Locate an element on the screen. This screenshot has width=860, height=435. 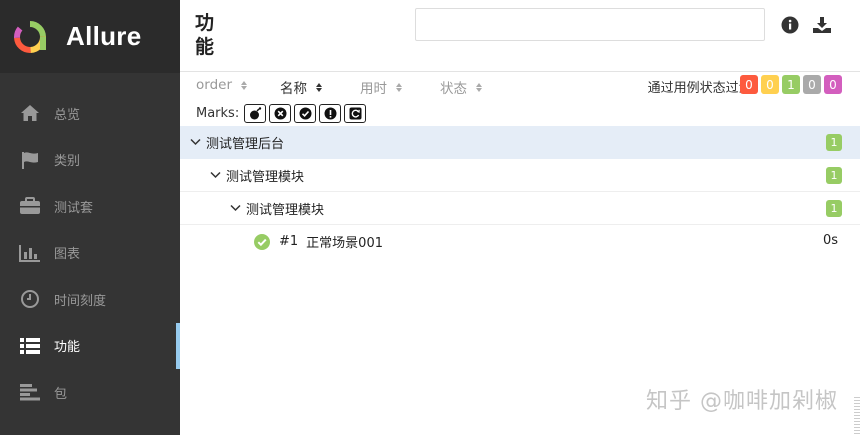
counter-unknown: 0 is located at coordinates (833, 84).